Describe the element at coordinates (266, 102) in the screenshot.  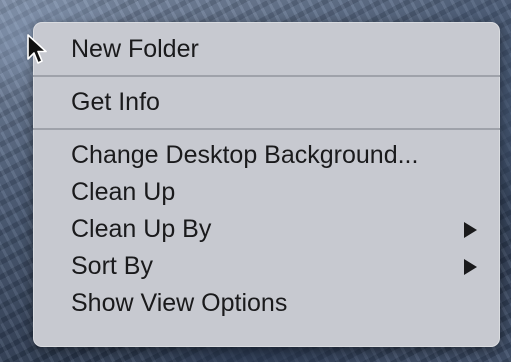
I see `menu-item-get-info: Get Info` at that location.